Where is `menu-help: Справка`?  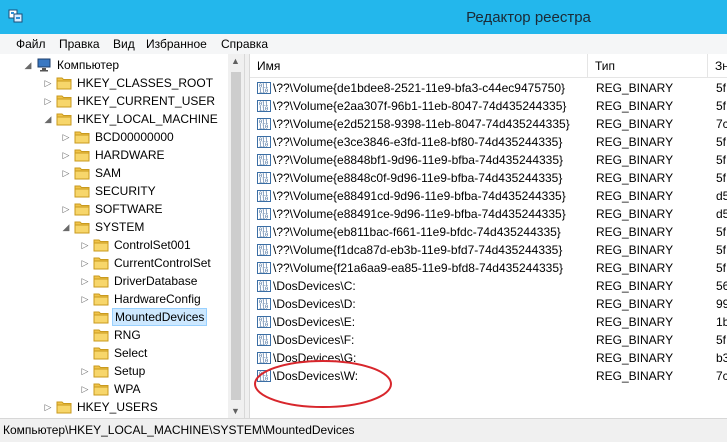
menu-help: Справка is located at coordinates (244, 44).